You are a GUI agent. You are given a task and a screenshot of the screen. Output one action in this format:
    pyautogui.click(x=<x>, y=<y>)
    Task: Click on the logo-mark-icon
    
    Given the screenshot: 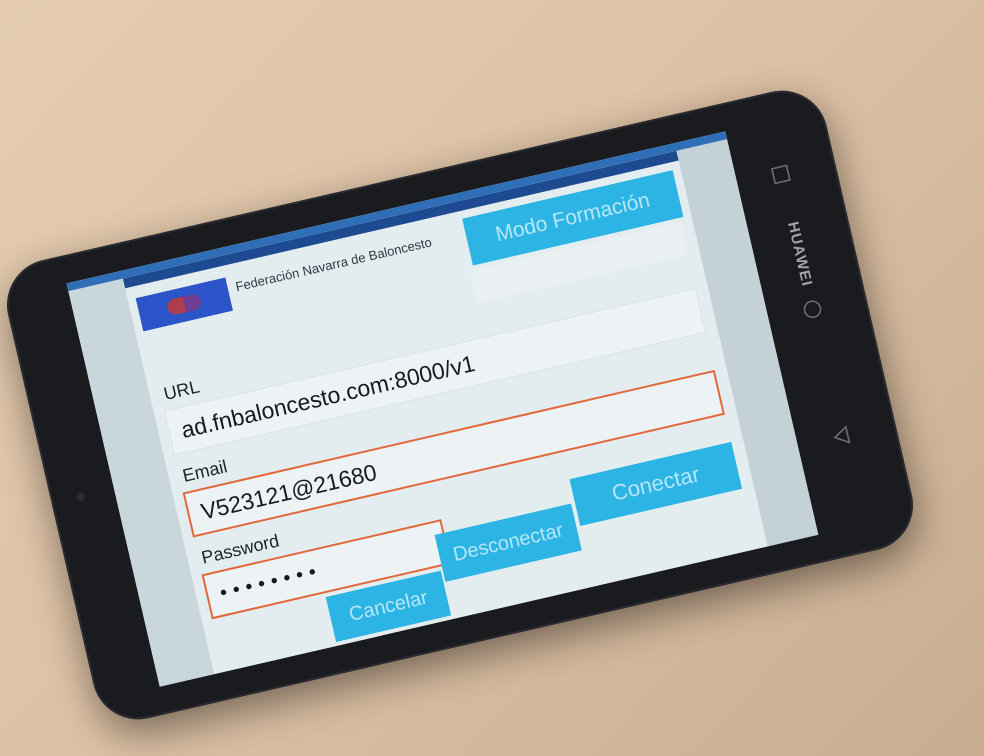 What is the action you would take?
    pyautogui.click(x=184, y=304)
    